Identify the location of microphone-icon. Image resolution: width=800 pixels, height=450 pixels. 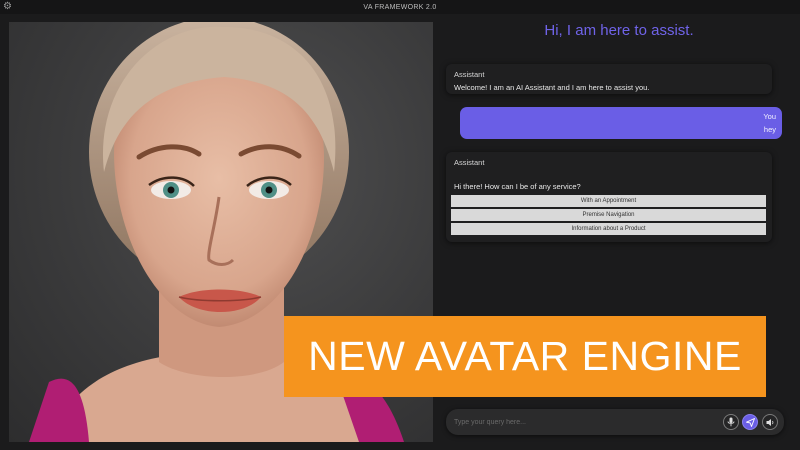
(731, 422).